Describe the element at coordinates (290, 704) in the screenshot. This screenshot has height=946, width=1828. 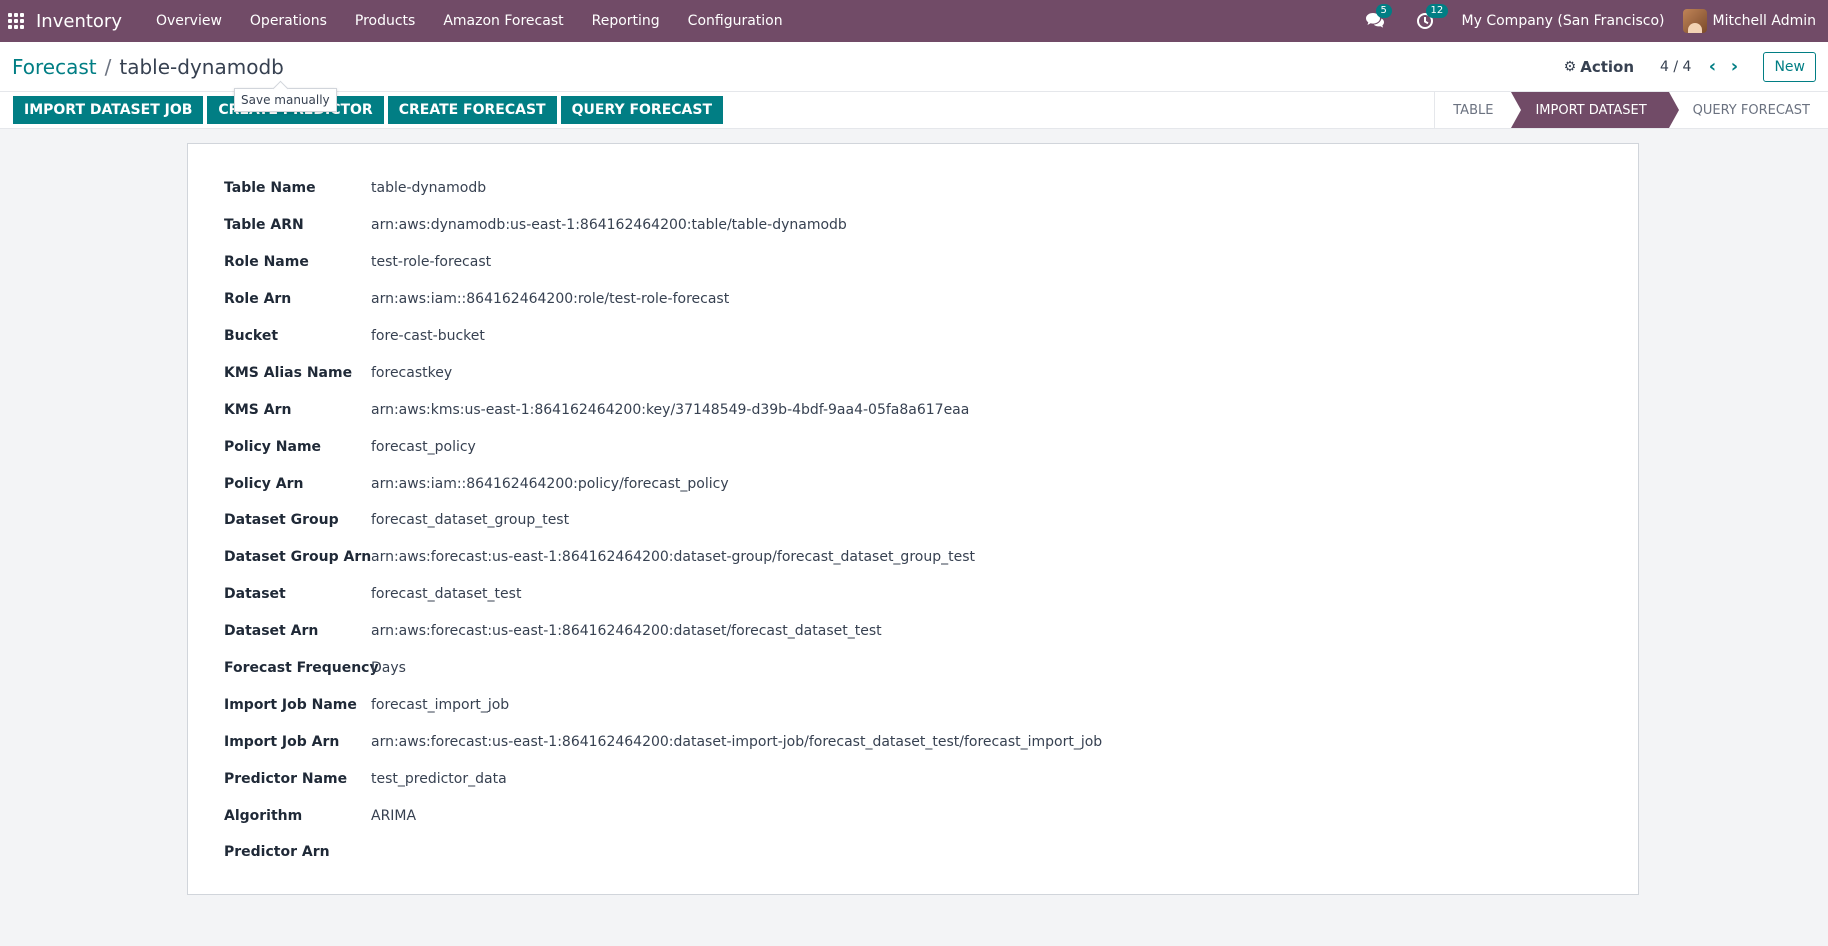
I see `field-label: Import Job Name` at that location.